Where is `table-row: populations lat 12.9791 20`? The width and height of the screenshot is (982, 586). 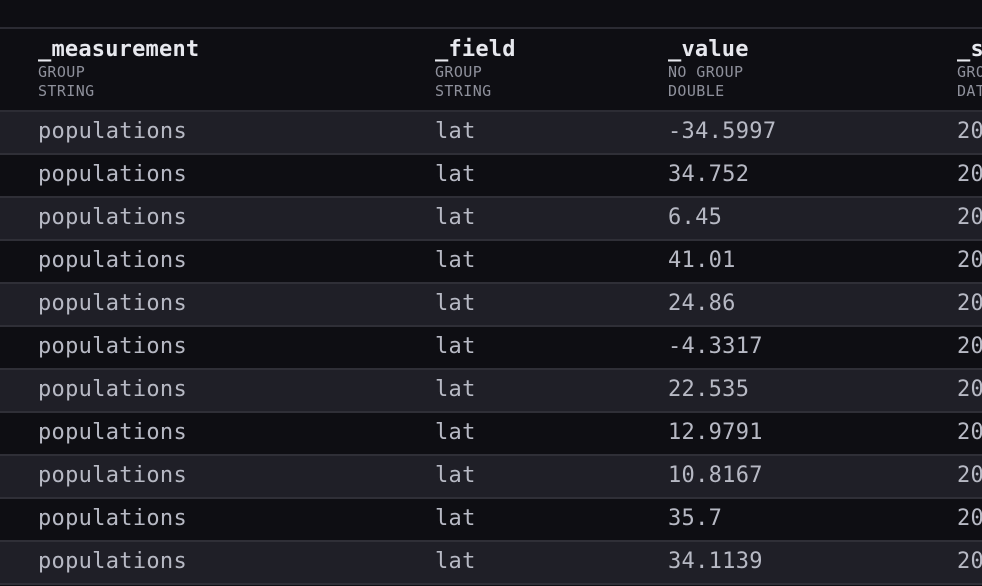
table-row: populations lat 12.9791 20 is located at coordinates (491, 434).